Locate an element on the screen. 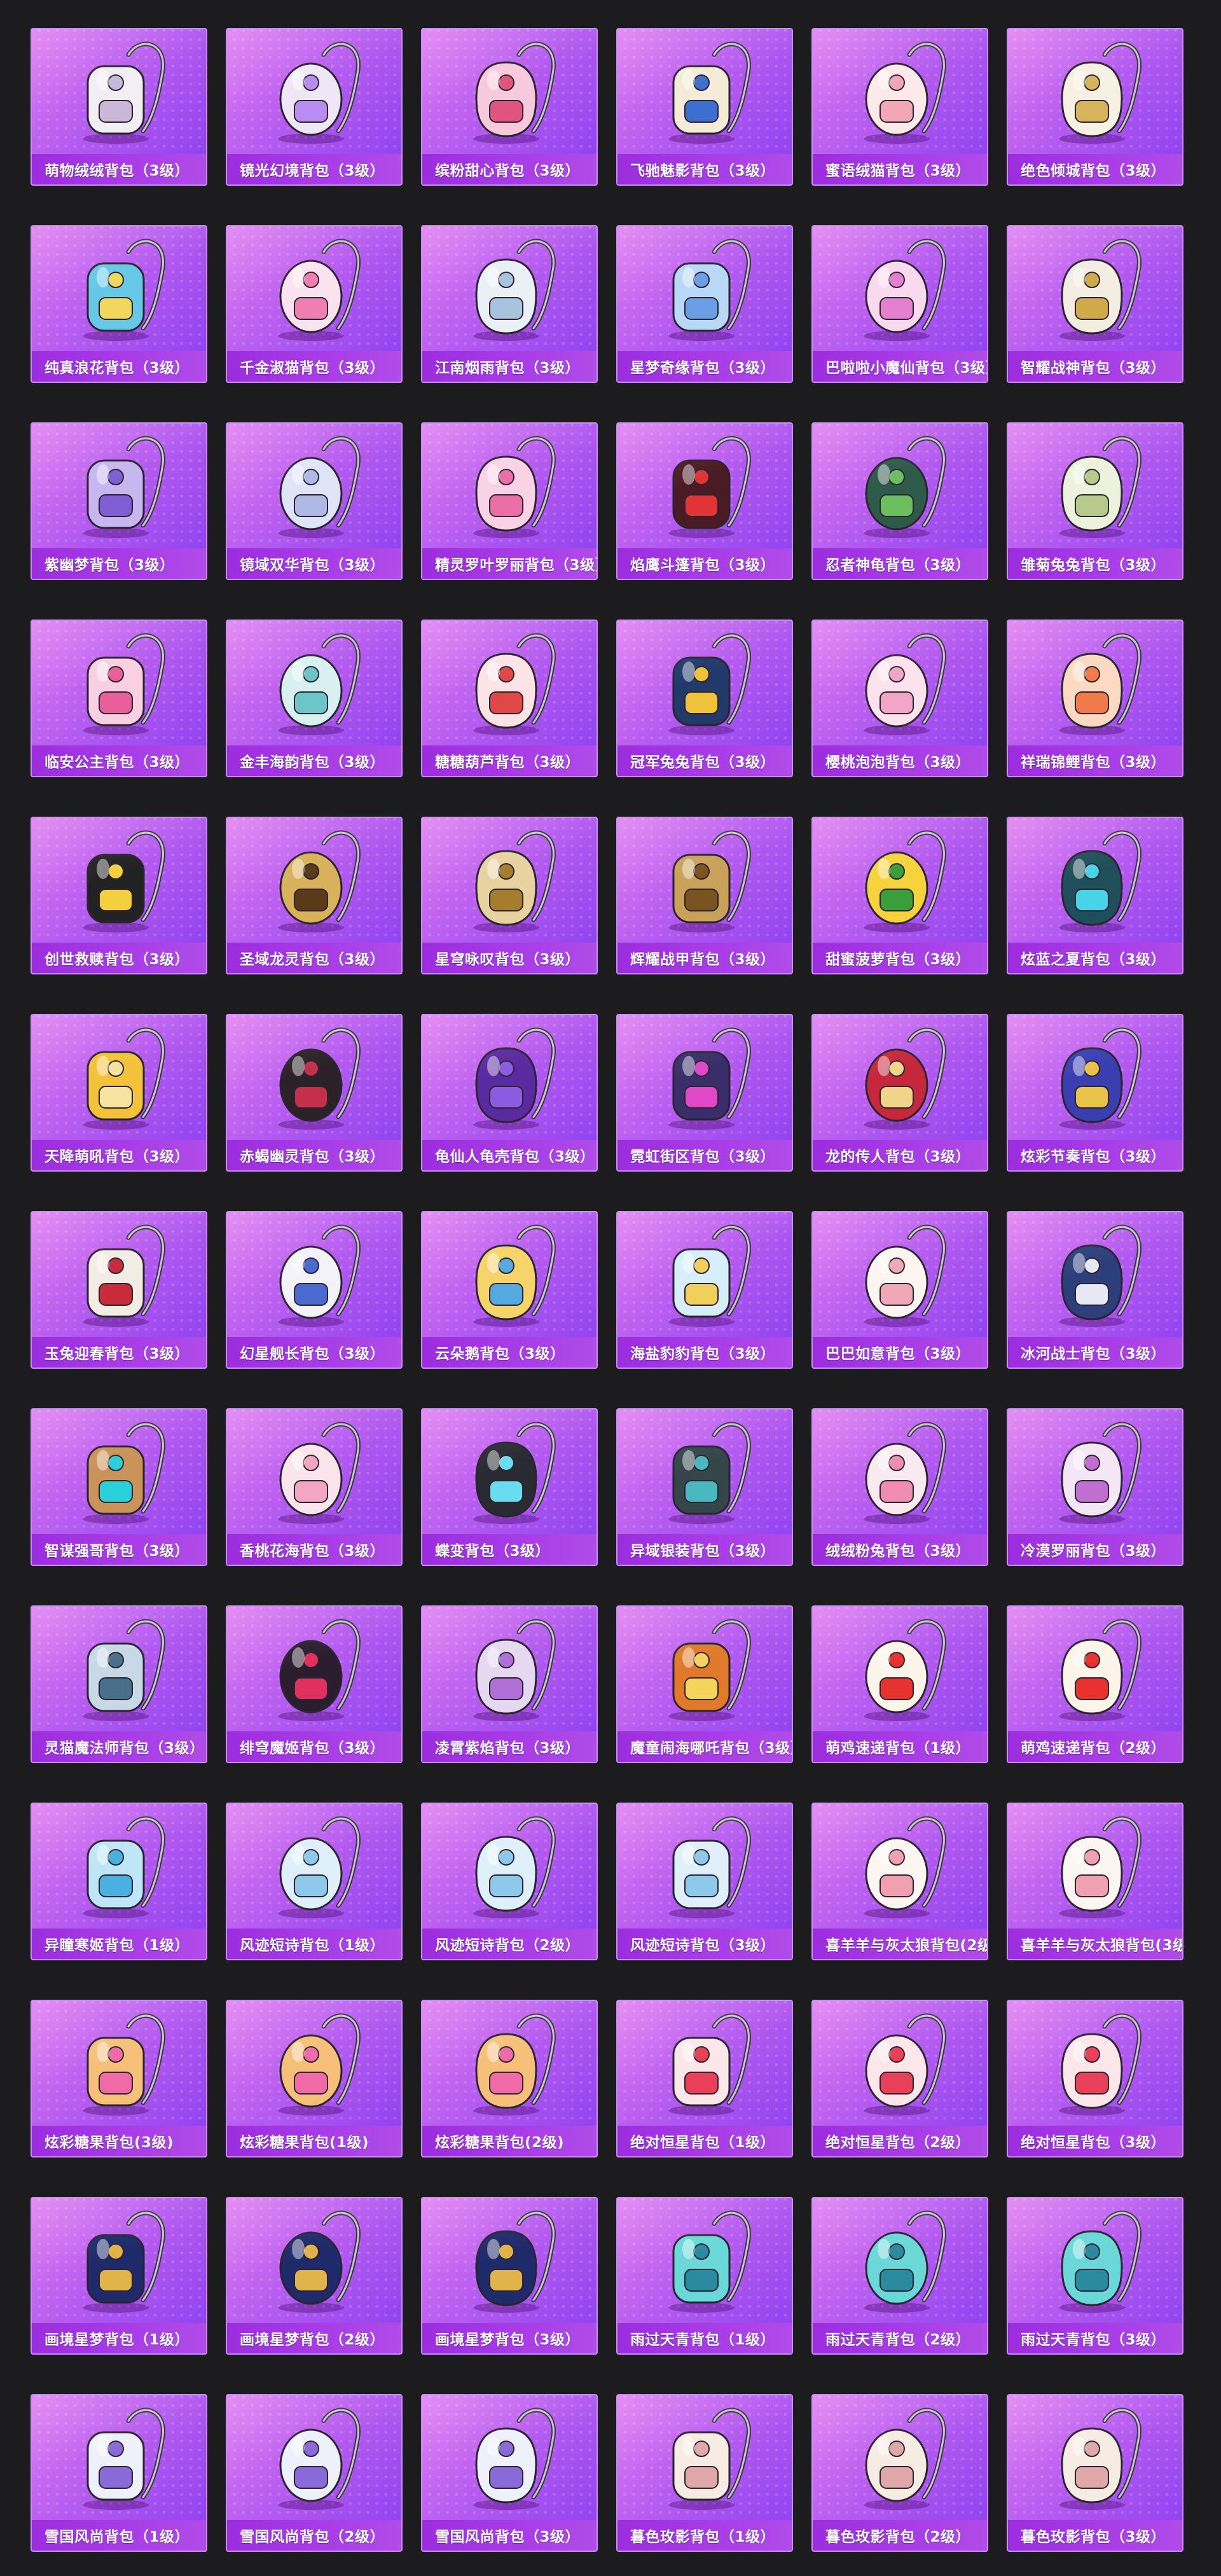  backpack-card: 暮色玫影背包（2级） is located at coordinates (899, 2473).